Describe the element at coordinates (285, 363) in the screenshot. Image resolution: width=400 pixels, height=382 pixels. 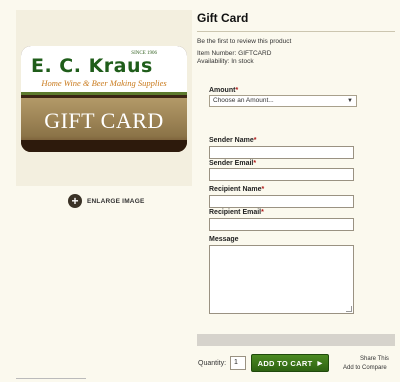
I see `add-to-cart-label: ADD TO CART` at that location.